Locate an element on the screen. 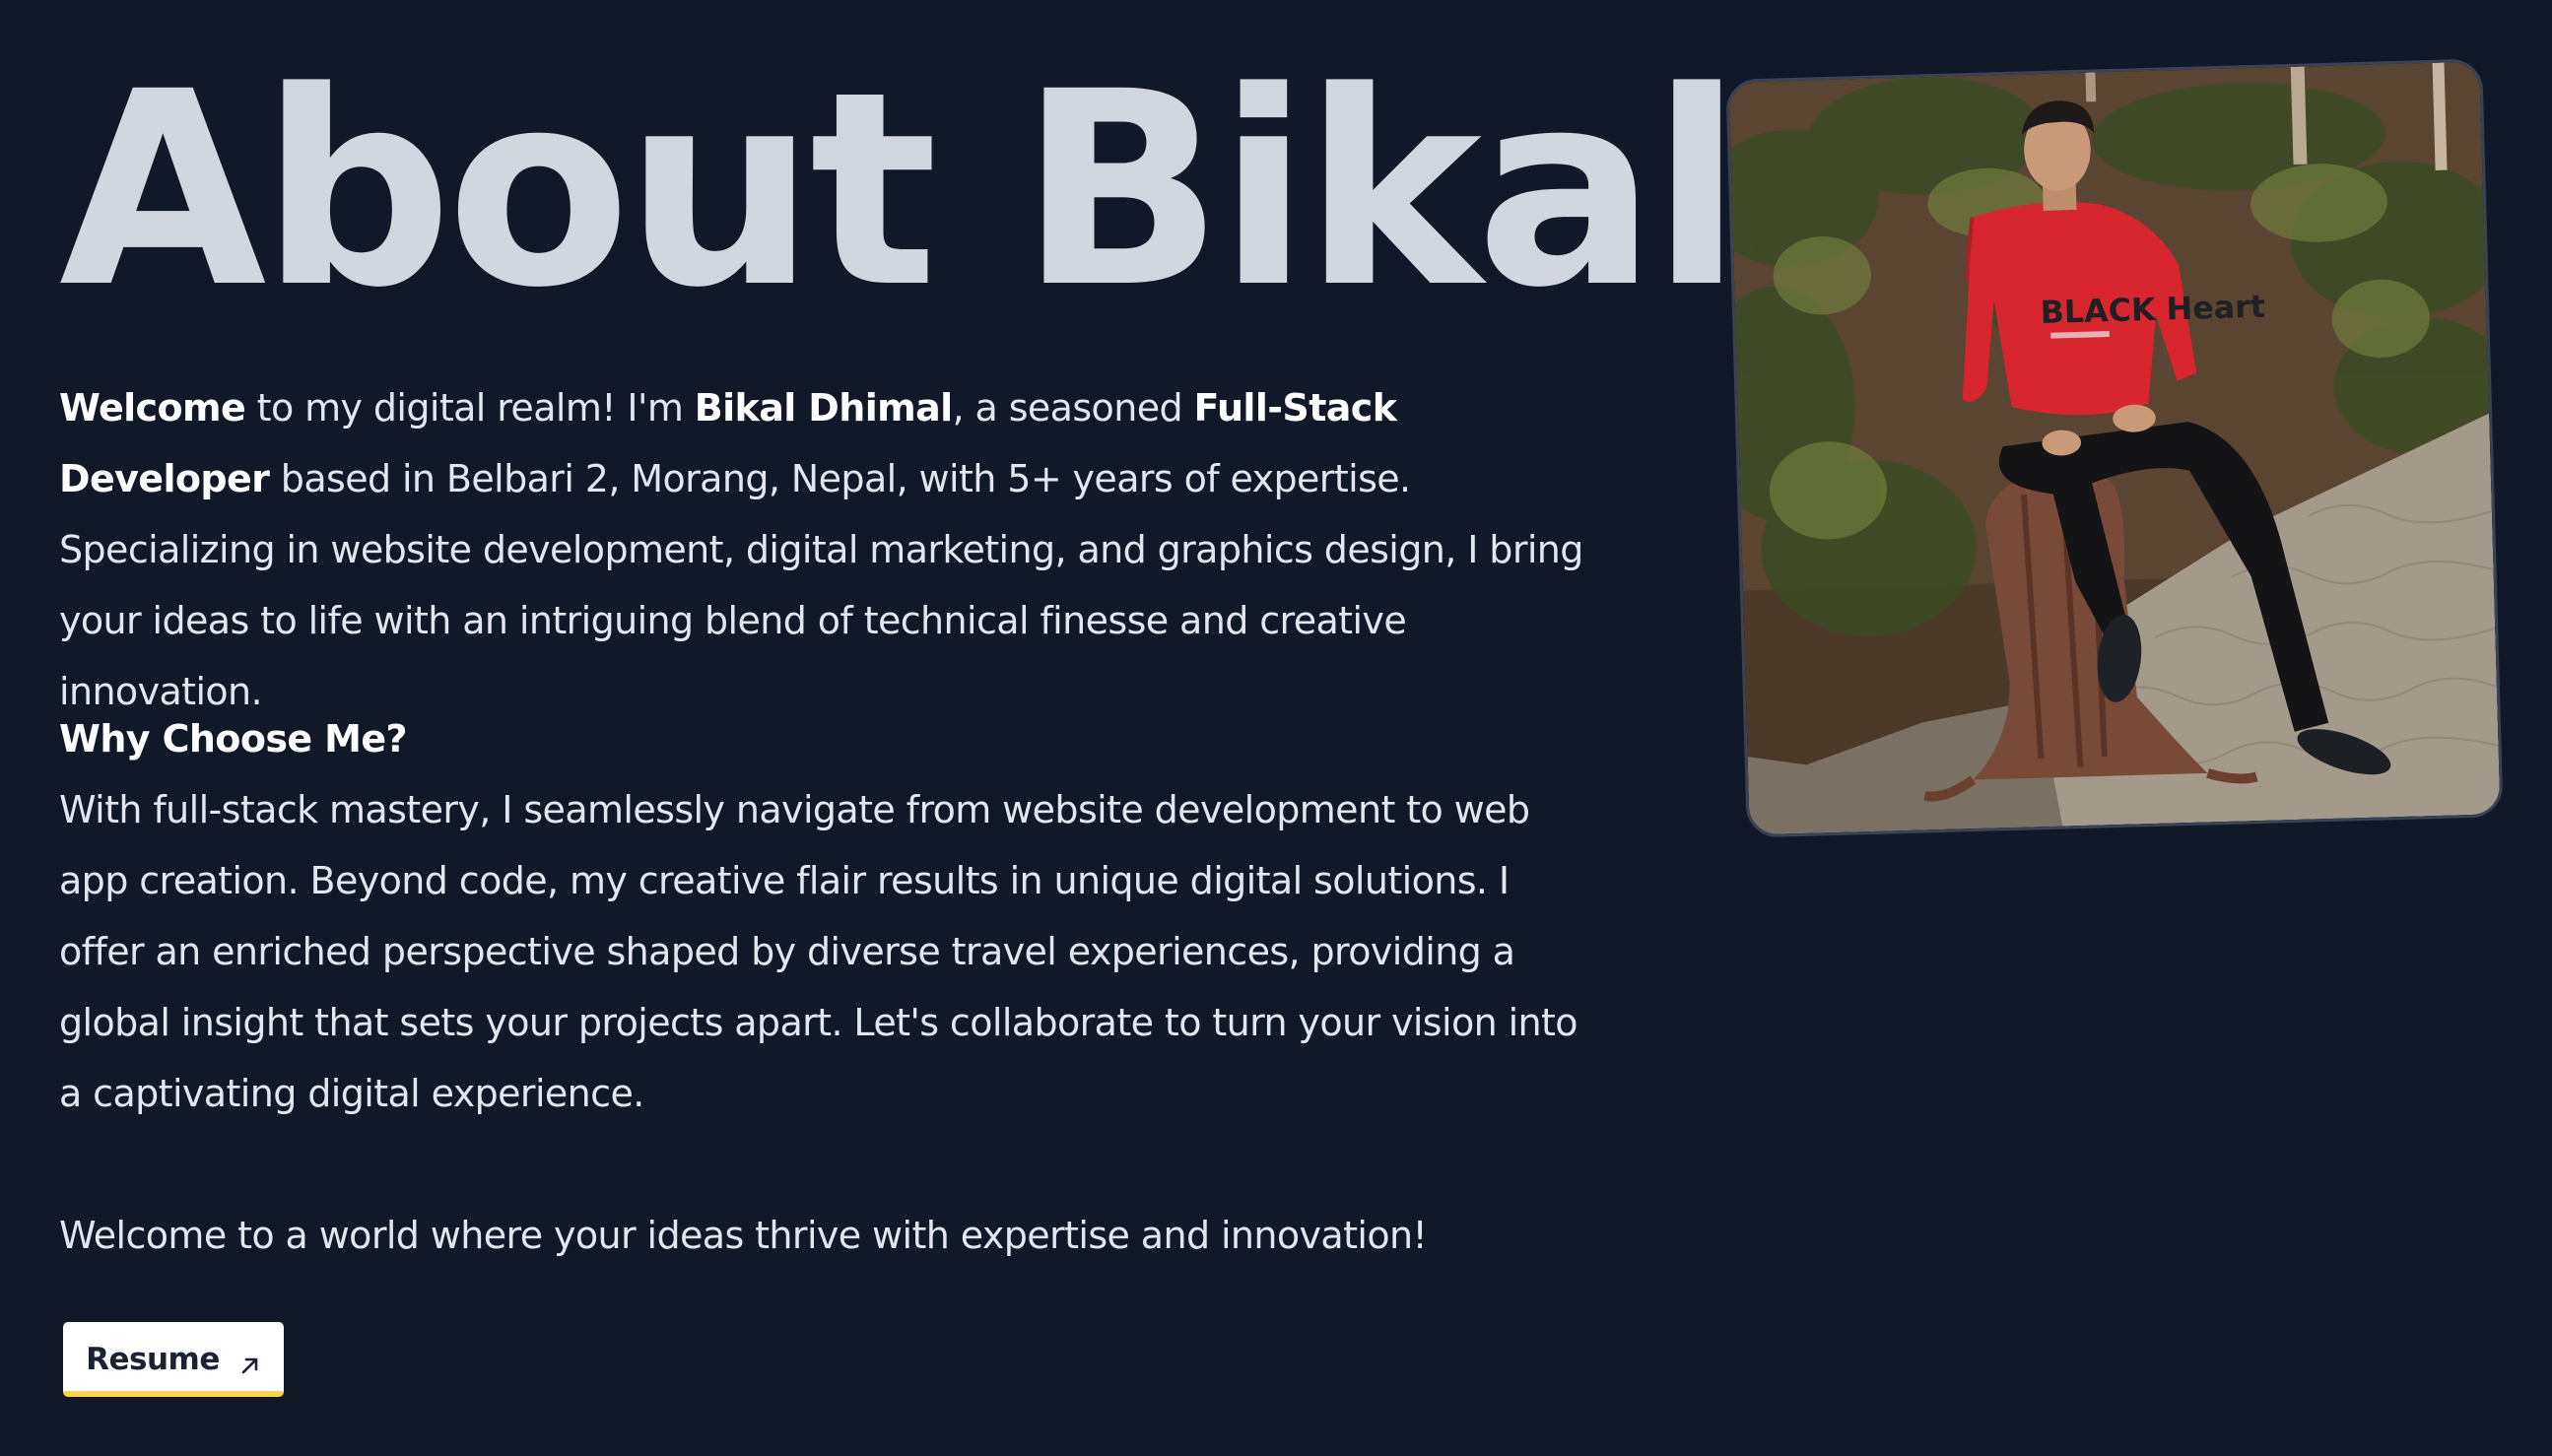 This screenshot has width=2552, height=1456. resume-label: Resume is located at coordinates (153, 1359).